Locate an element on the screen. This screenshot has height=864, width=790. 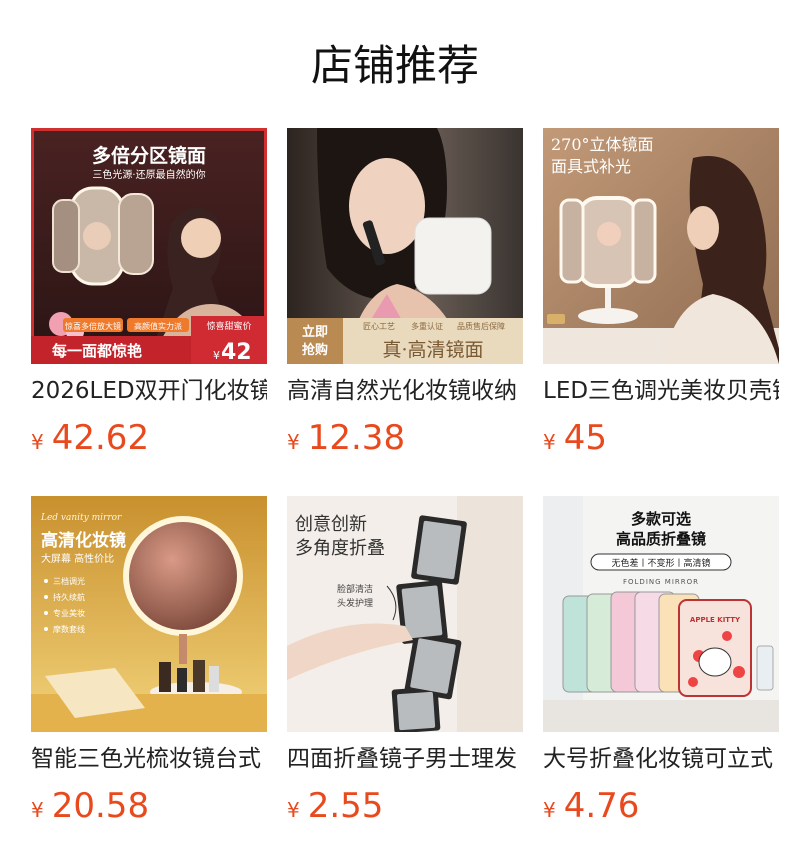
price-value: 2.55 is located at coordinates (345, 806).